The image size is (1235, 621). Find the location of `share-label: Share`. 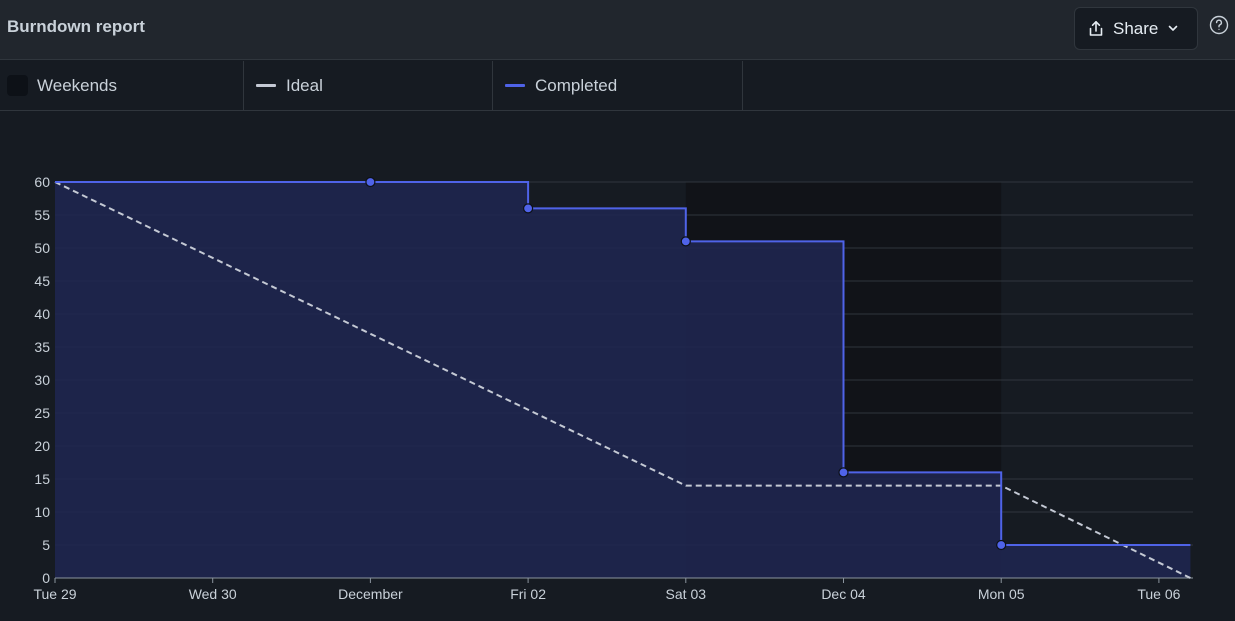

share-label: Share is located at coordinates (1136, 28).